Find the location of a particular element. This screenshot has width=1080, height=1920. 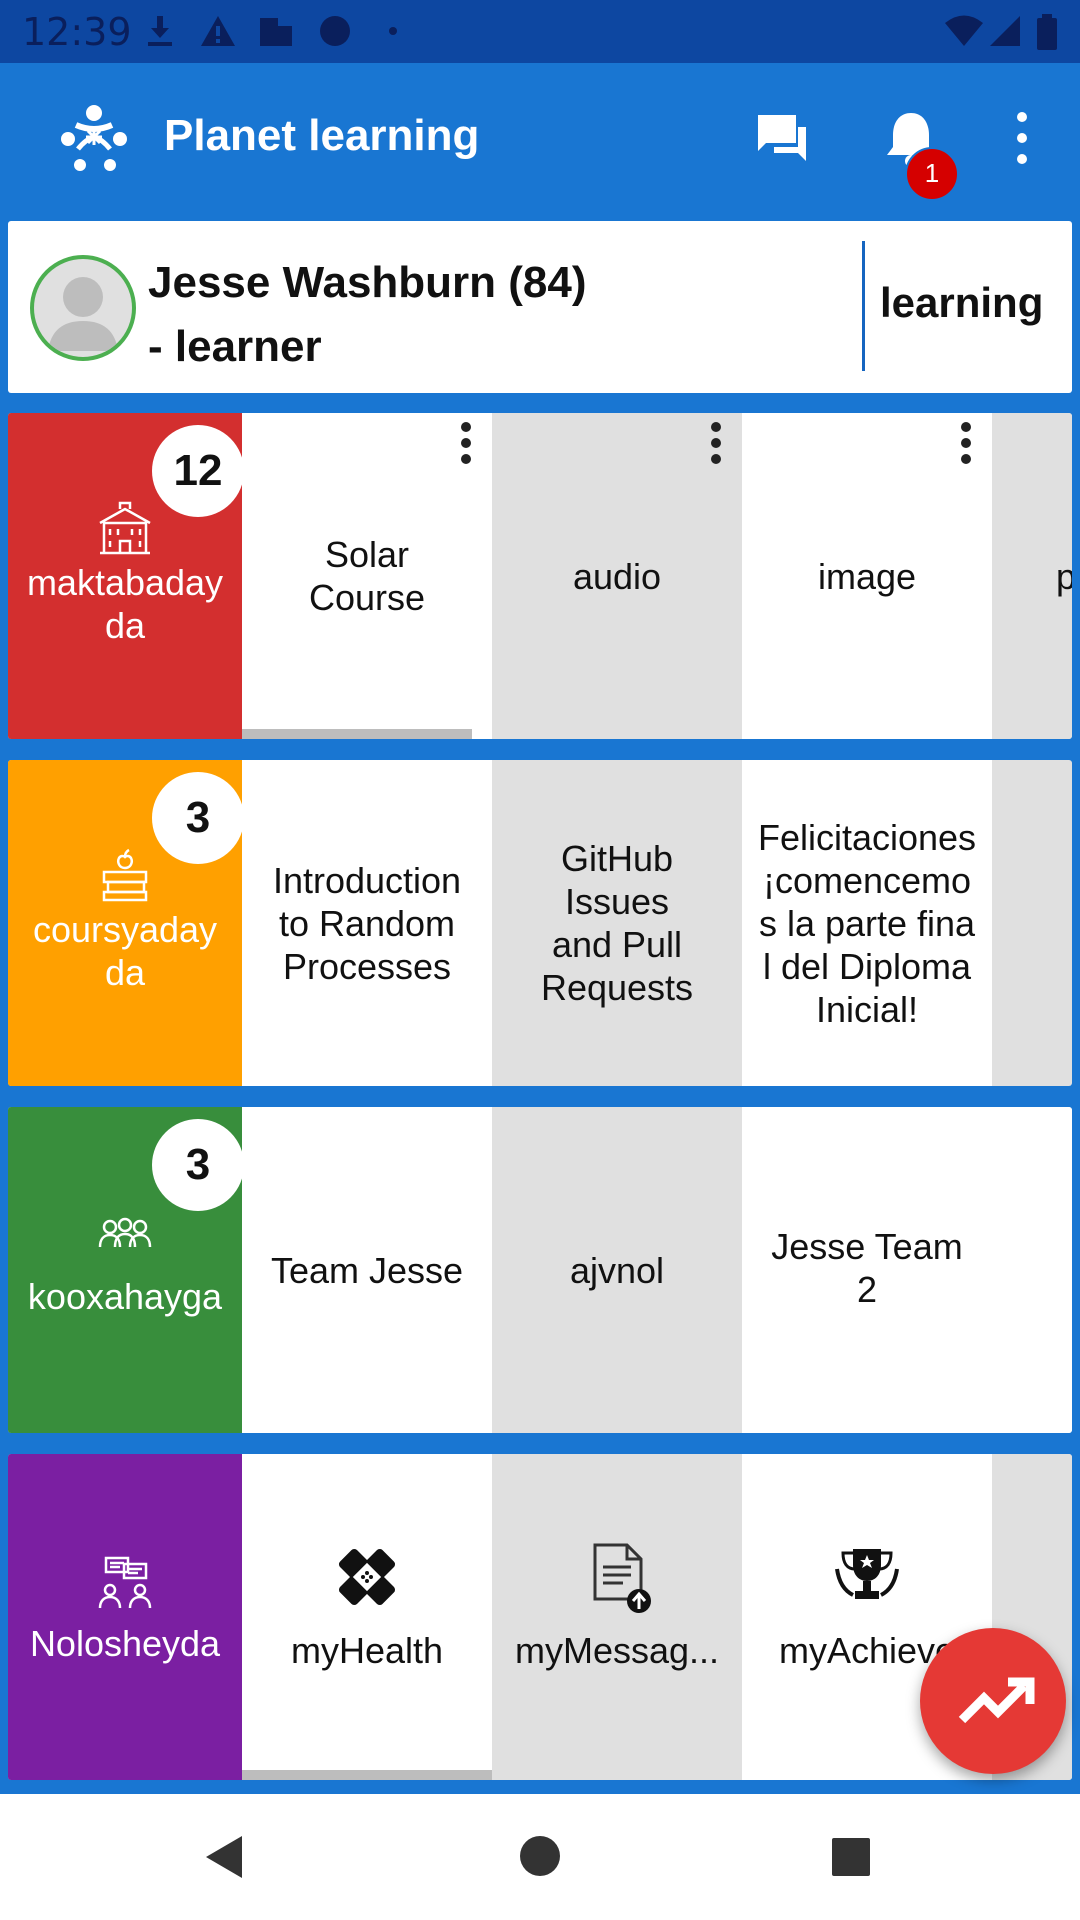

status-bar: 12:39 is located at coordinates (540, 31).